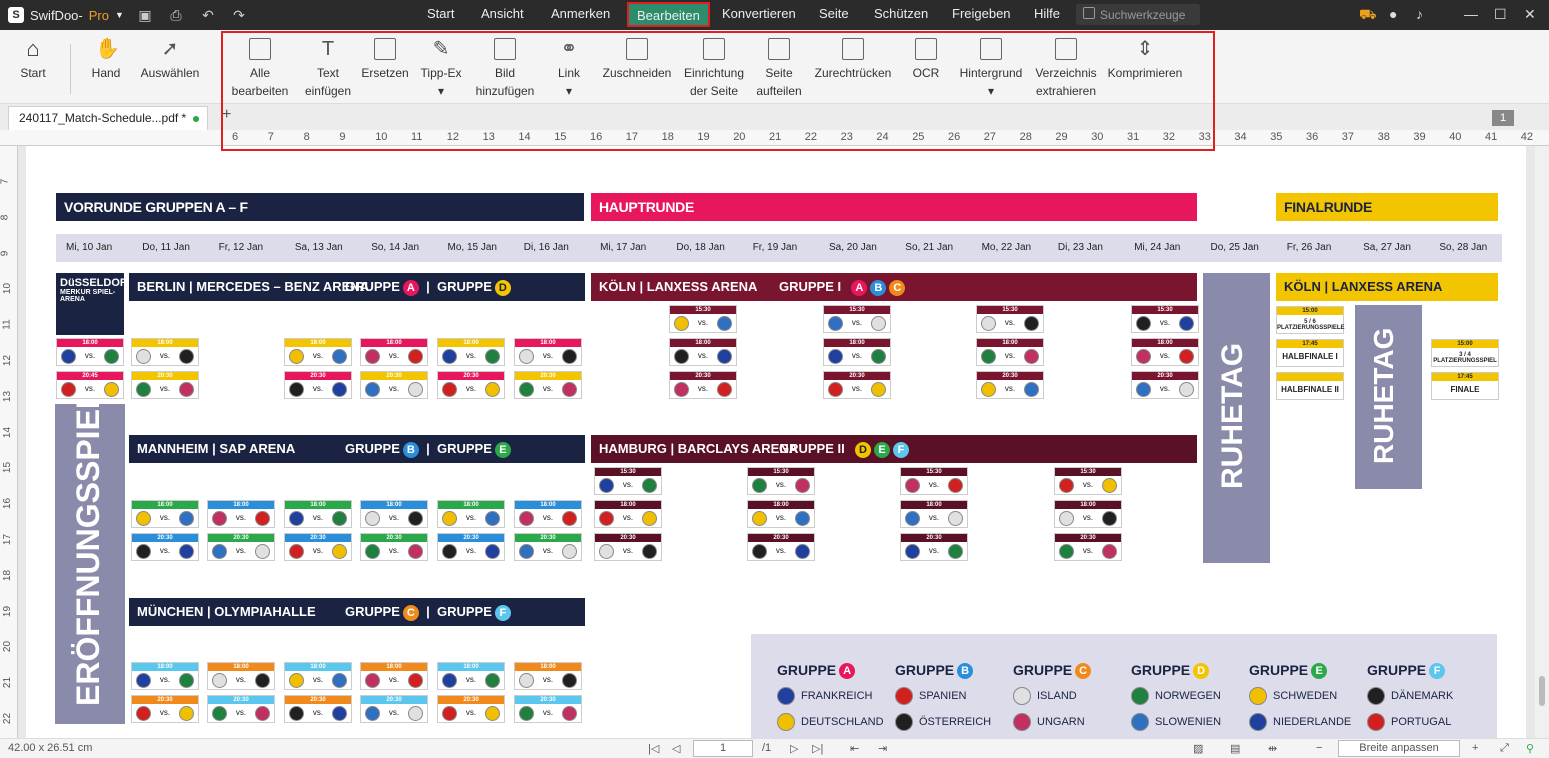 This screenshot has height=758, width=1549. Describe the element at coordinates (759, 13) in the screenshot. I see `menu-konvertieren: Konvertieren` at that location.